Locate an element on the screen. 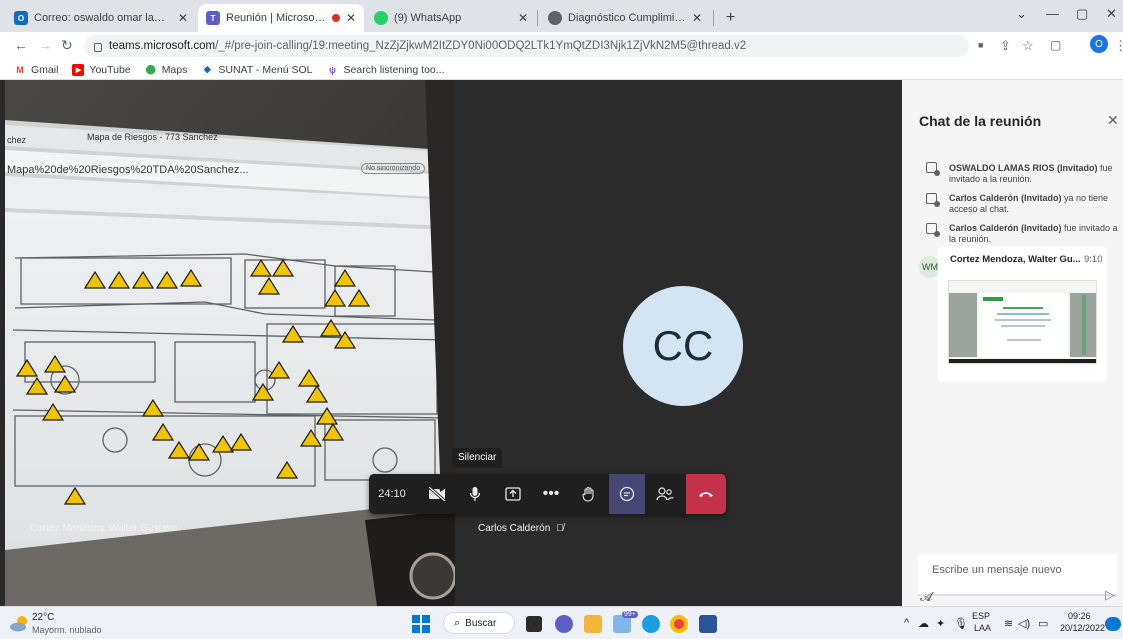 This screenshot has width=1123, height=639. system-message-bold: Carlos Calderón (Invitado) is located at coordinates (1005, 198).